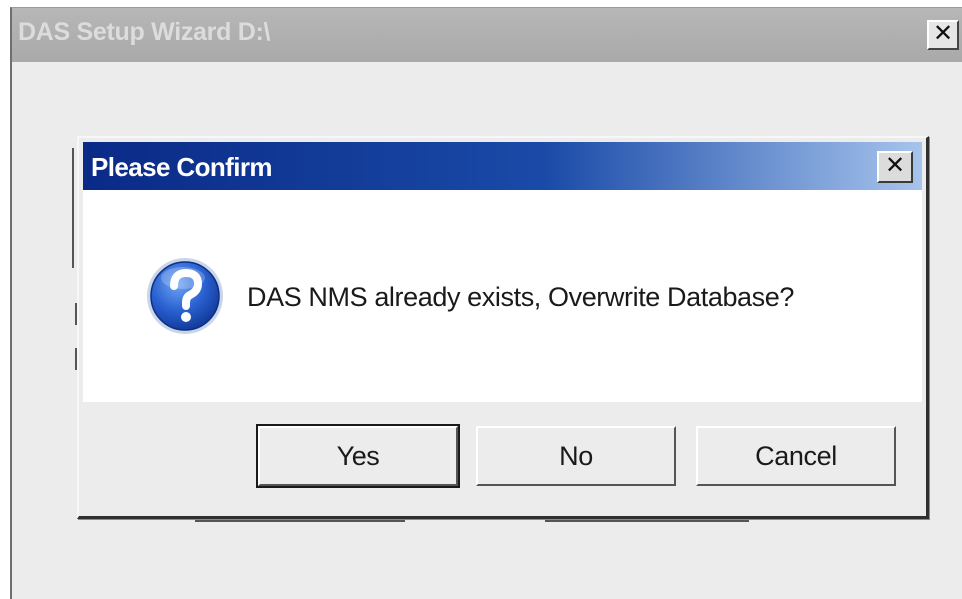 This screenshot has height=599, width=962. I want to click on question-icon, so click(185, 296).